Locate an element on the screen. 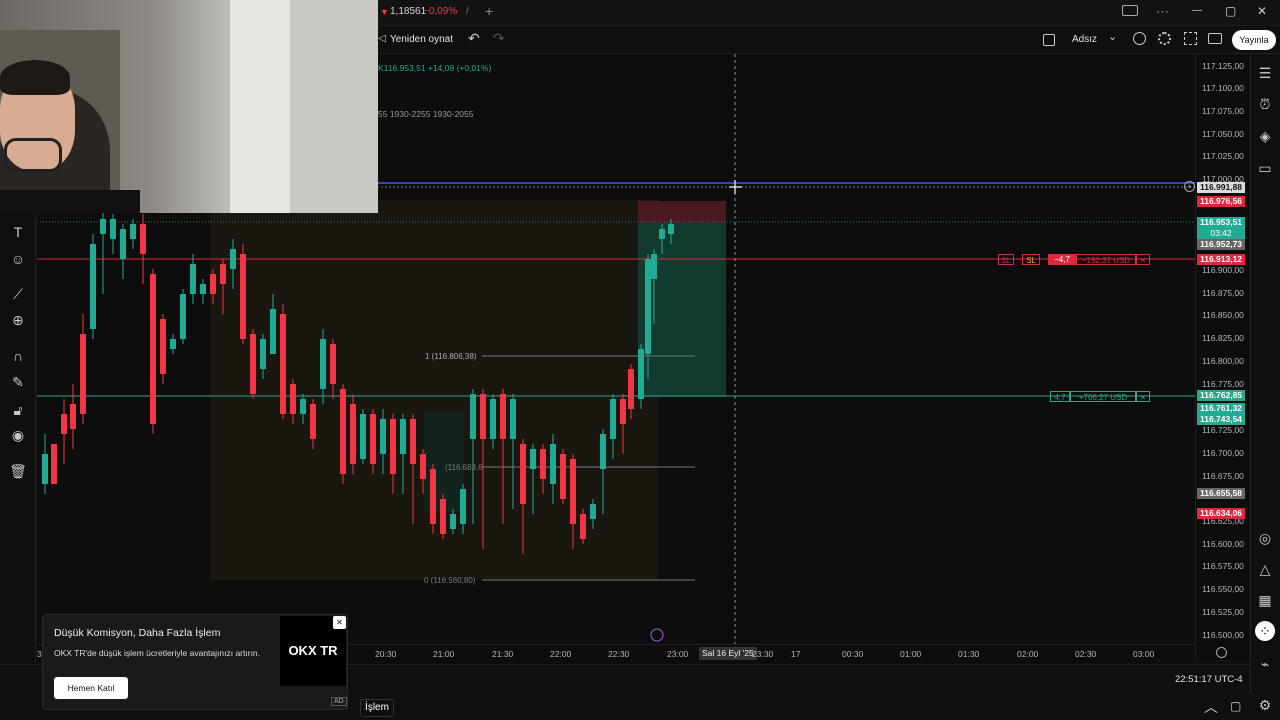  position-target-zone is located at coordinates (682, 310).